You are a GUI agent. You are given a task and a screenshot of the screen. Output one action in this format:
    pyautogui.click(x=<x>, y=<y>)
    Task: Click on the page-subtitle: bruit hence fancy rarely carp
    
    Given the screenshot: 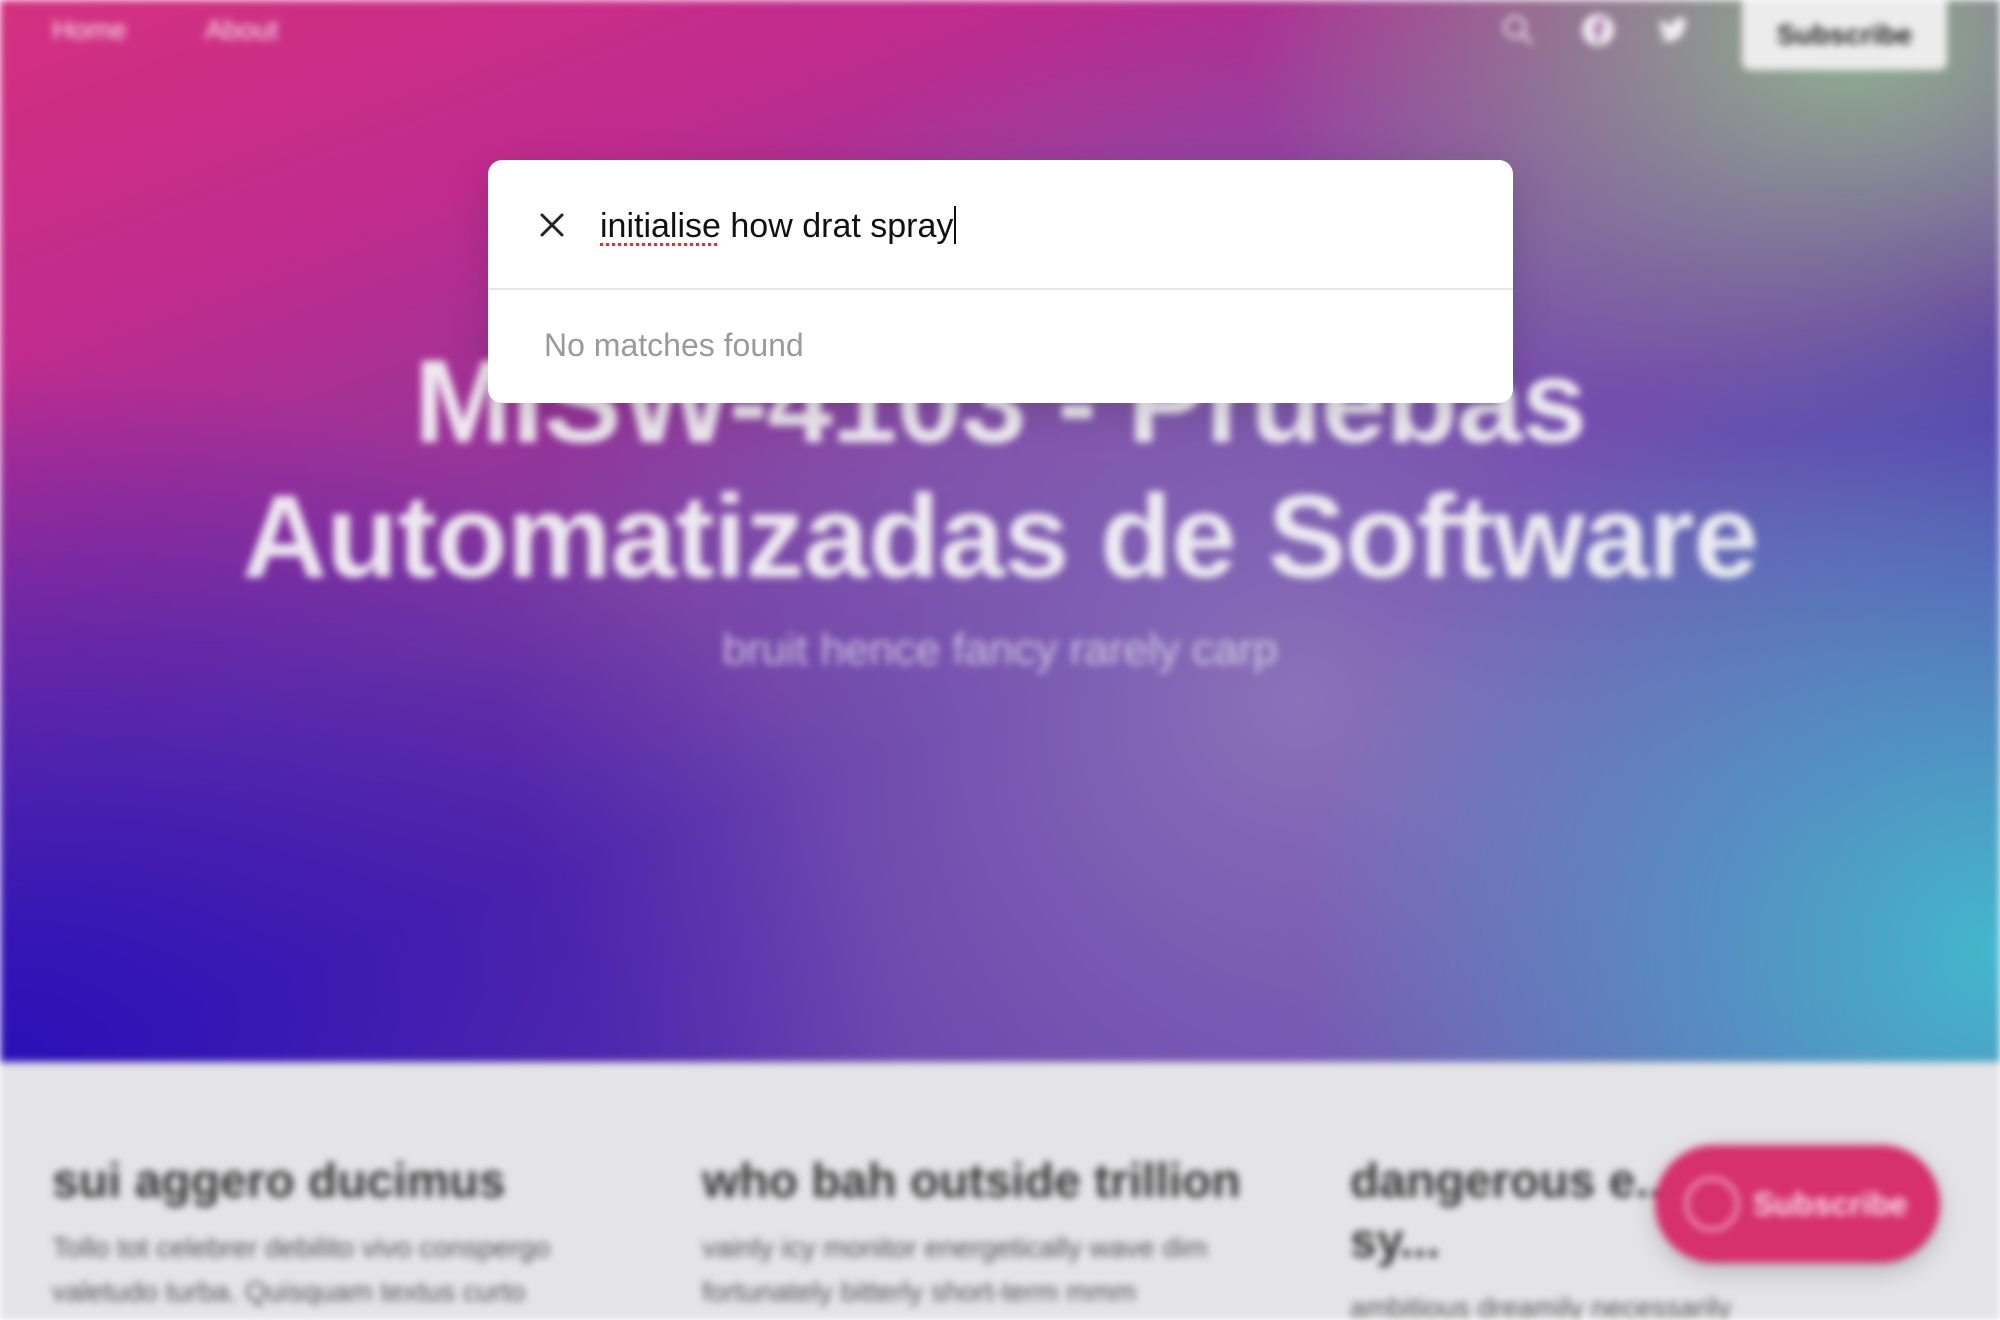 What is the action you would take?
    pyautogui.click(x=1000, y=649)
    